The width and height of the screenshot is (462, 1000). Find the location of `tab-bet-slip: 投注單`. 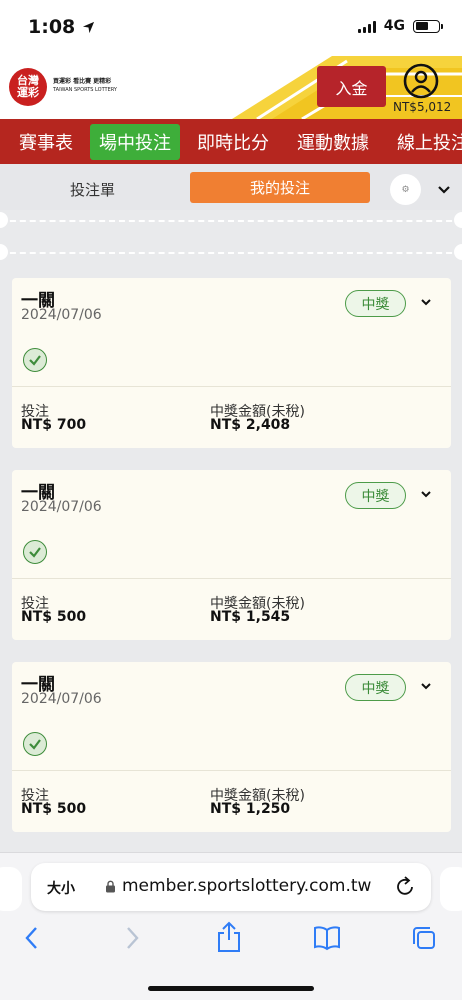

tab-bet-slip: 投注單 is located at coordinates (92, 189).